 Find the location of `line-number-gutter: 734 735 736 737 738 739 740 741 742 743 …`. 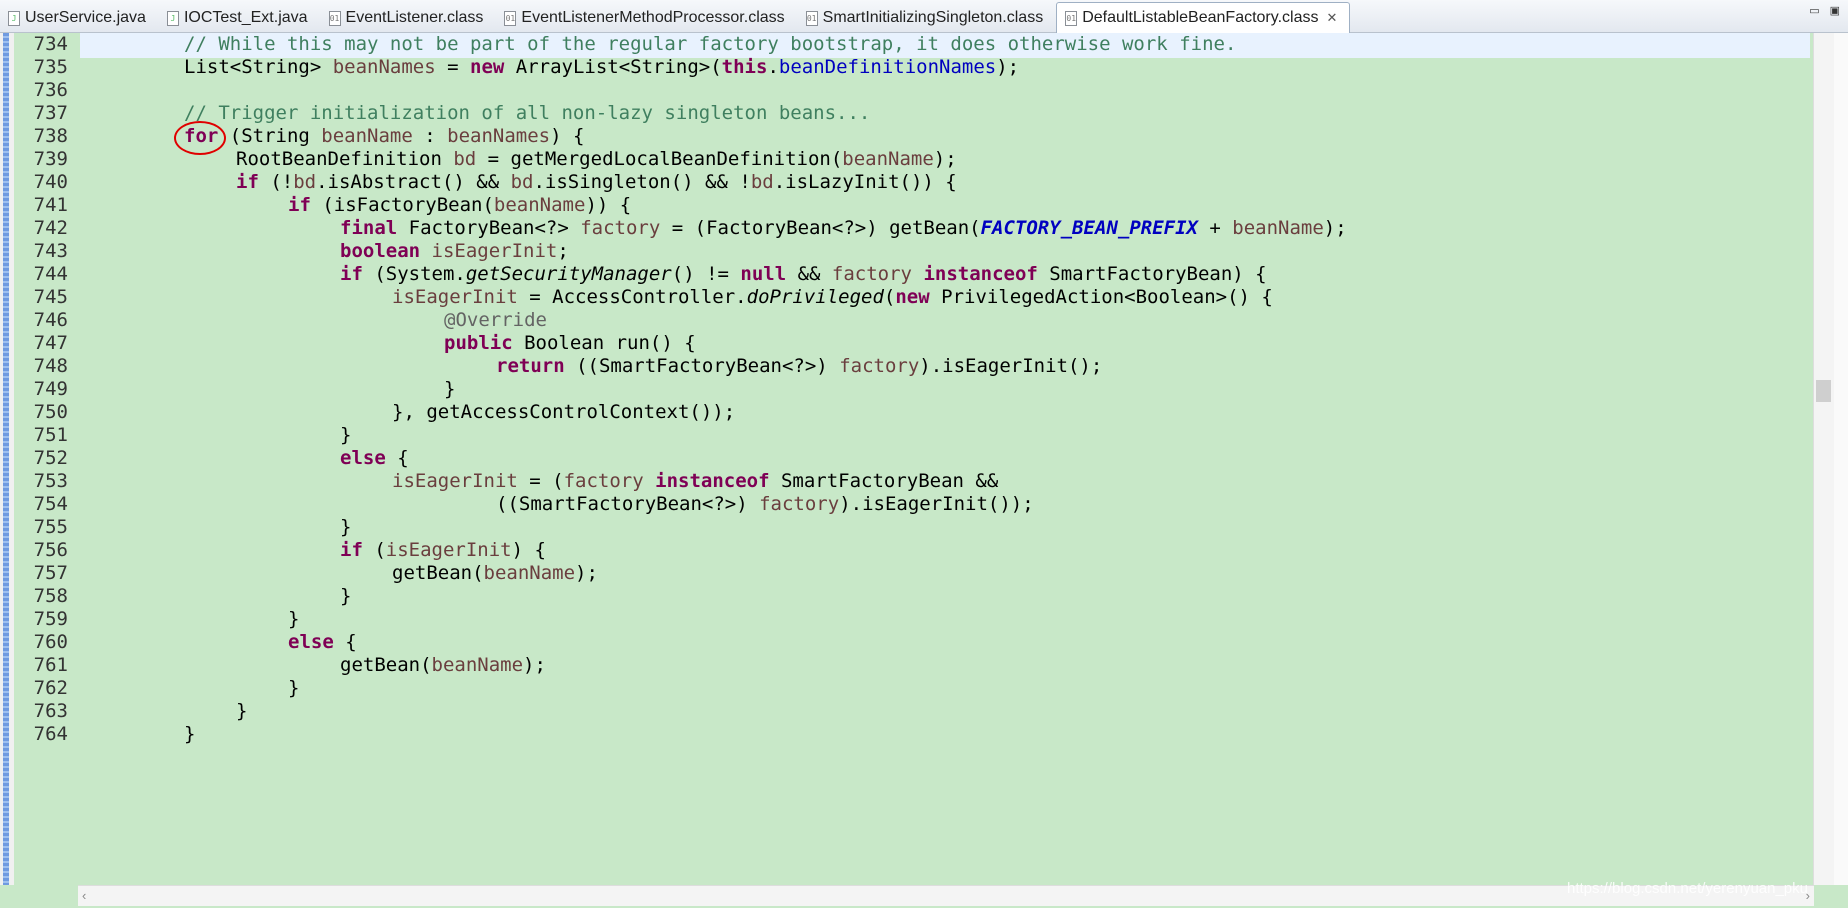

line-number-gutter: 734 735 736 737 738 739 740 741 742 743 … is located at coordinates (46, 459).